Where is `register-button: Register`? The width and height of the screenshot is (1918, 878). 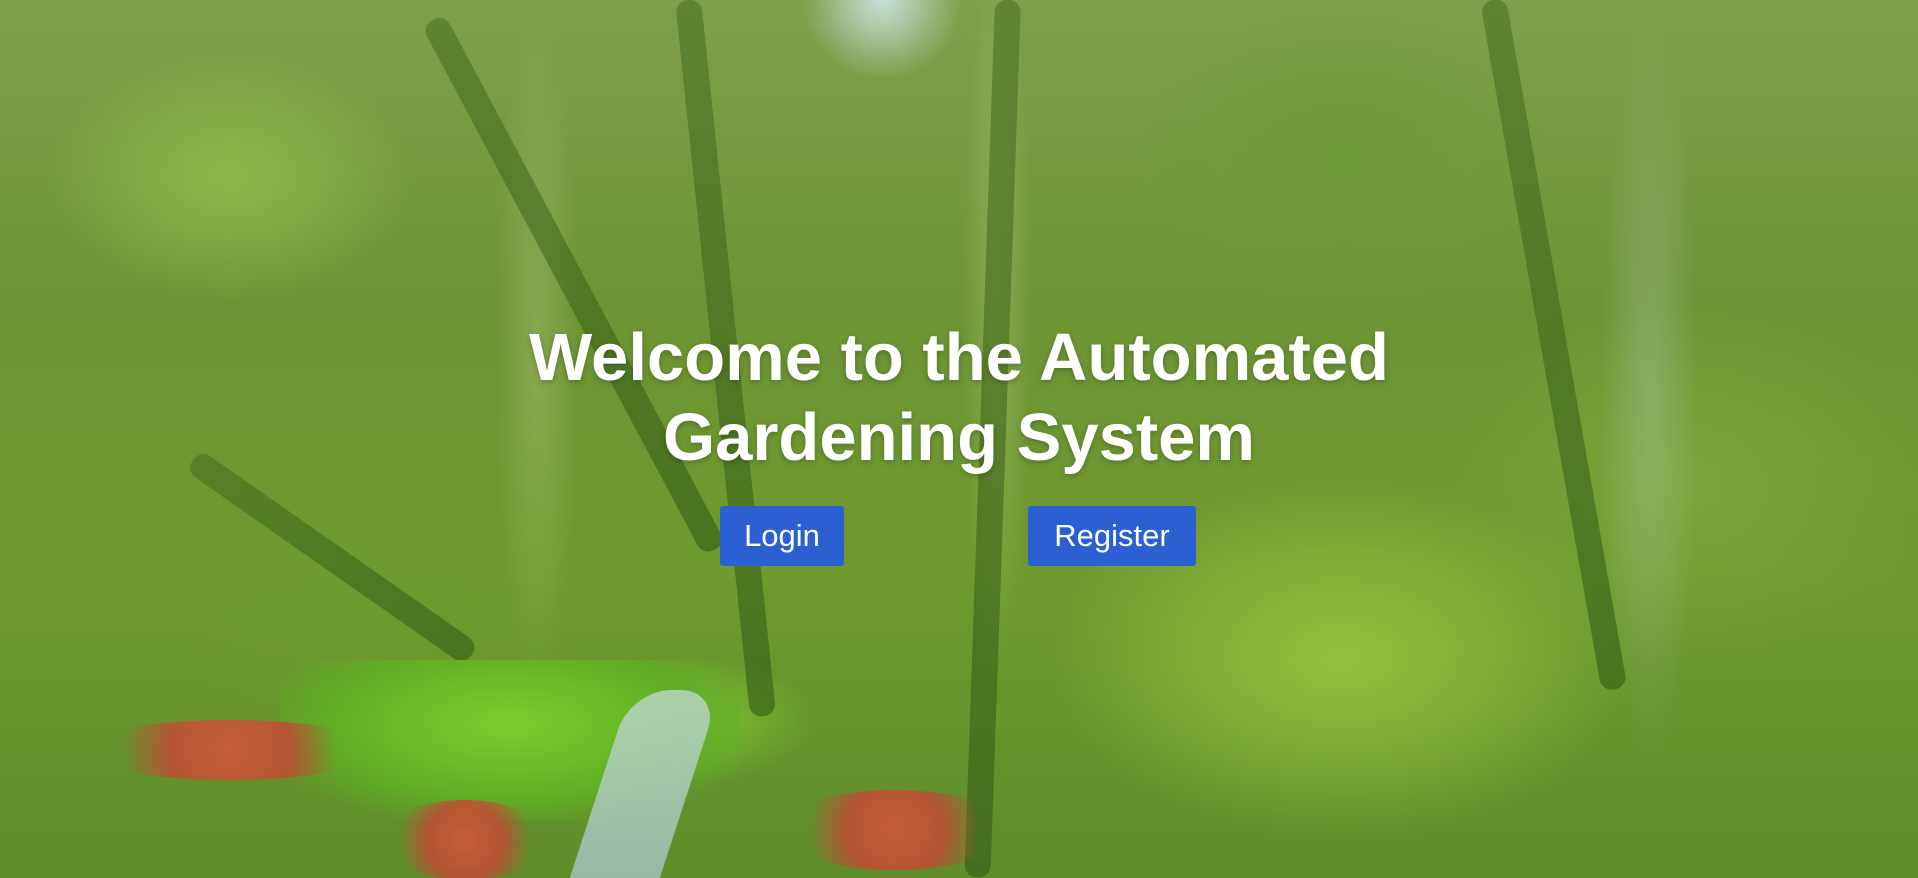
register-button: Register is located at coordinates (1112, 536).